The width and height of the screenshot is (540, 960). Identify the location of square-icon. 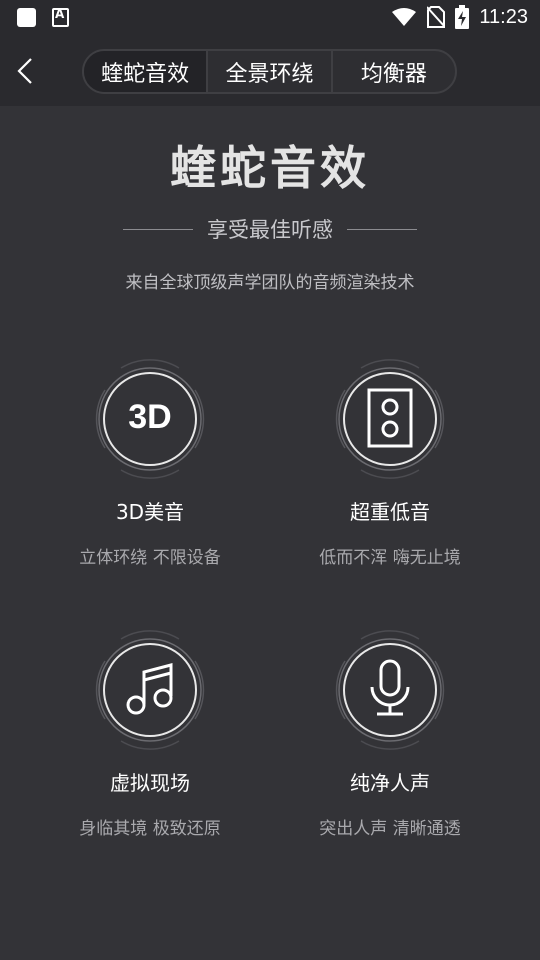
(26, 17).